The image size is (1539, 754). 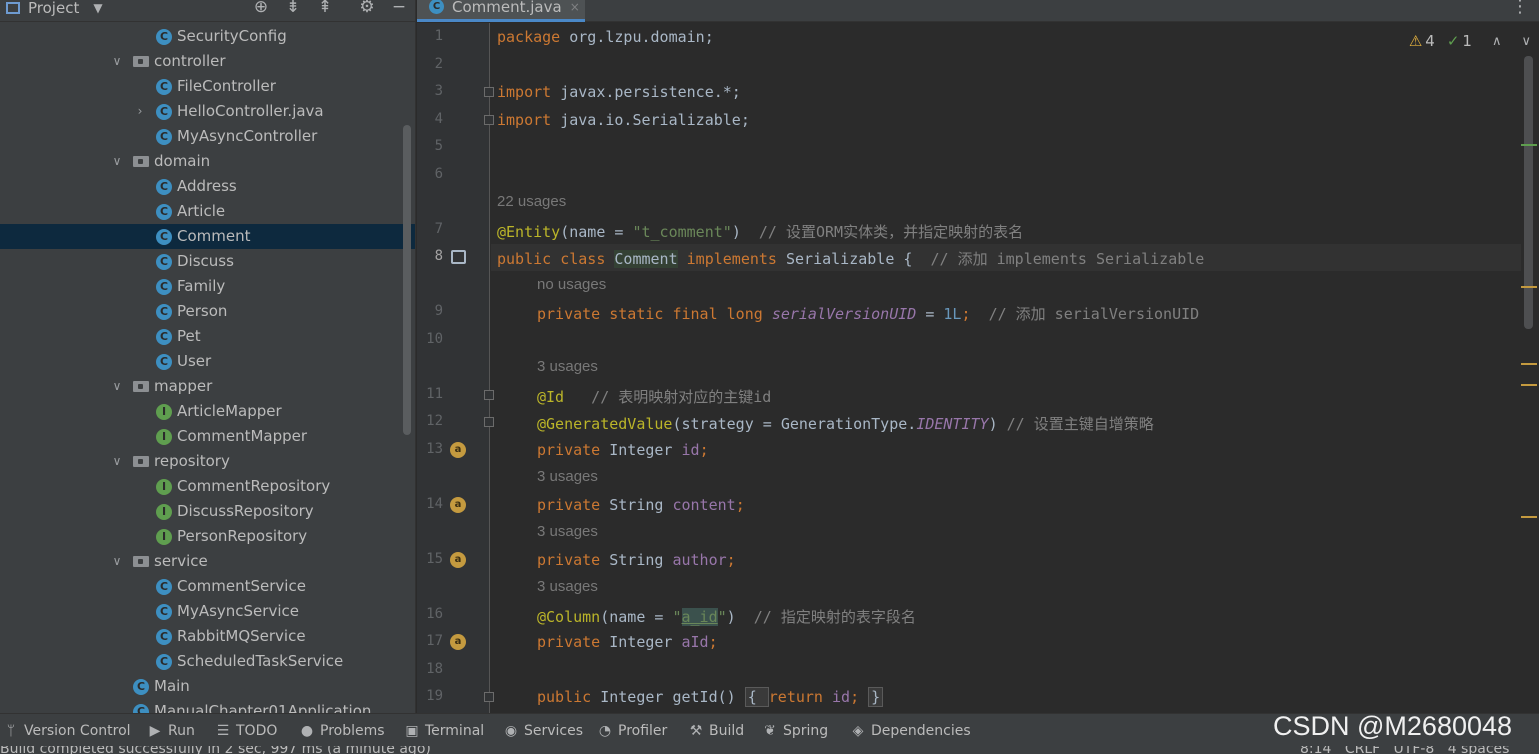 I want to click on project-icon, so click(x=13, y=7).